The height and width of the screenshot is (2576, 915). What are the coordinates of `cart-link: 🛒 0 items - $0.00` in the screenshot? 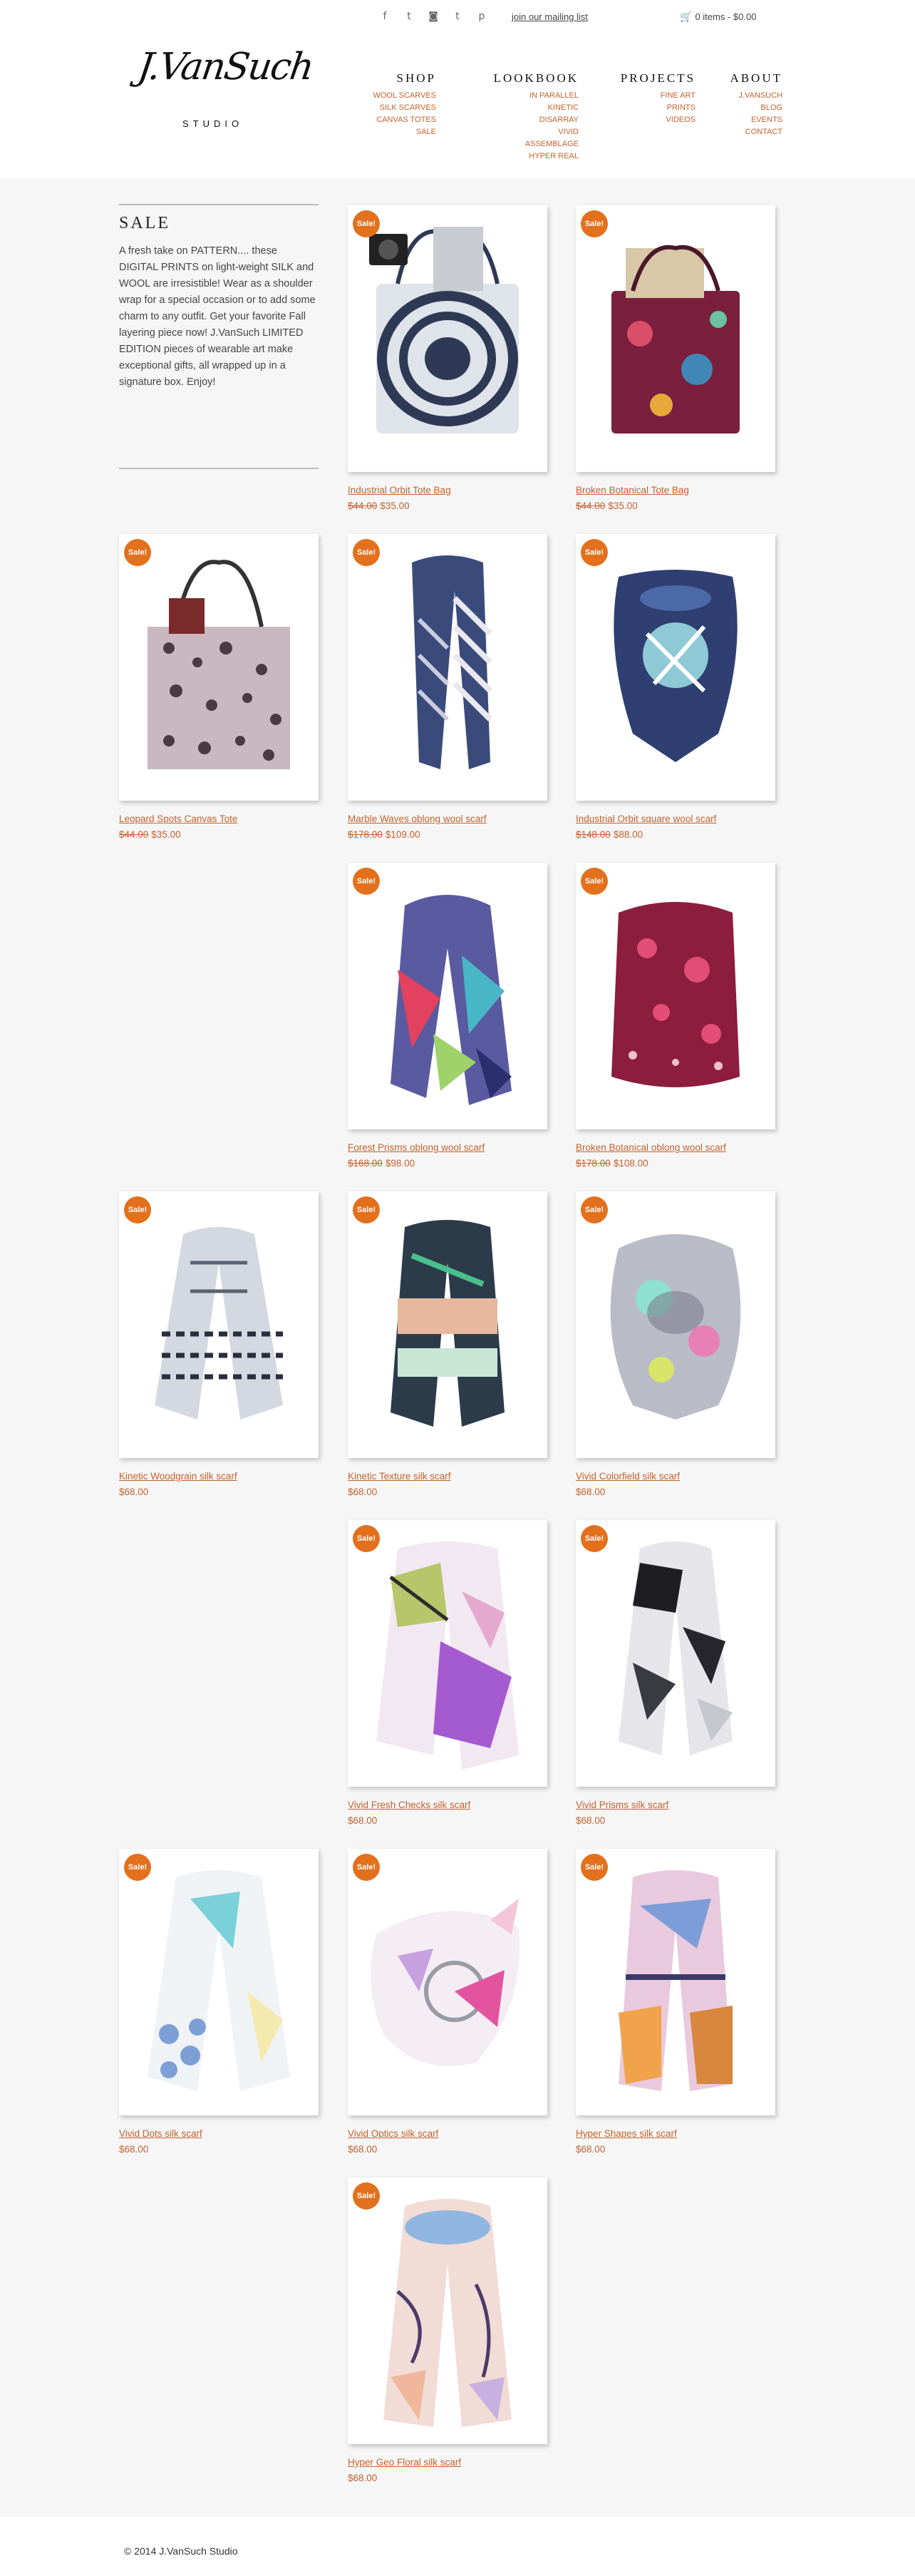 It's located at (718, 17).